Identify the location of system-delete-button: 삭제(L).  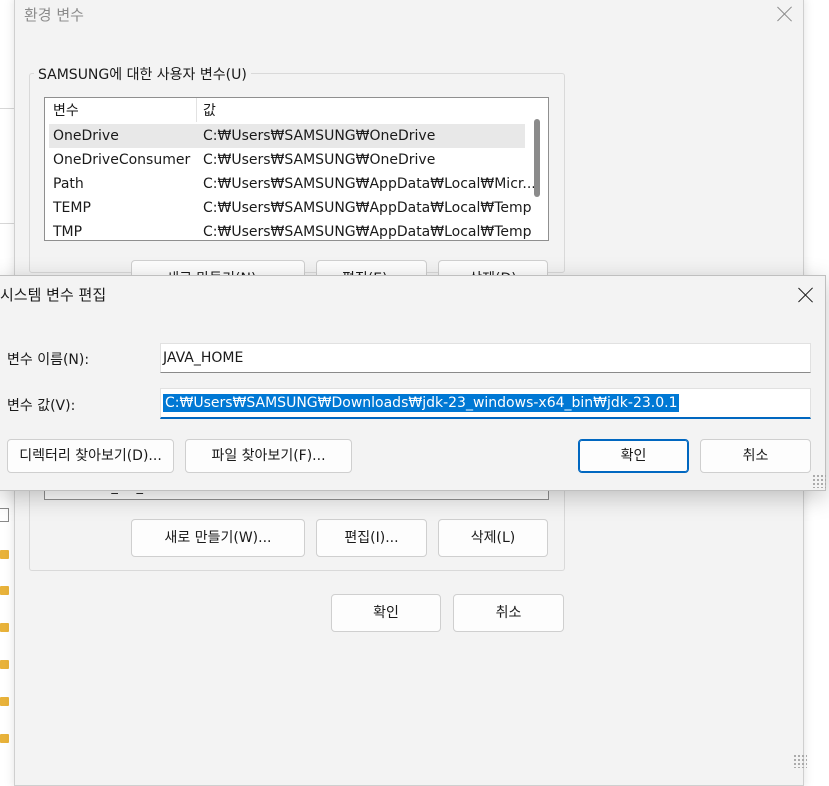
(493, 538).